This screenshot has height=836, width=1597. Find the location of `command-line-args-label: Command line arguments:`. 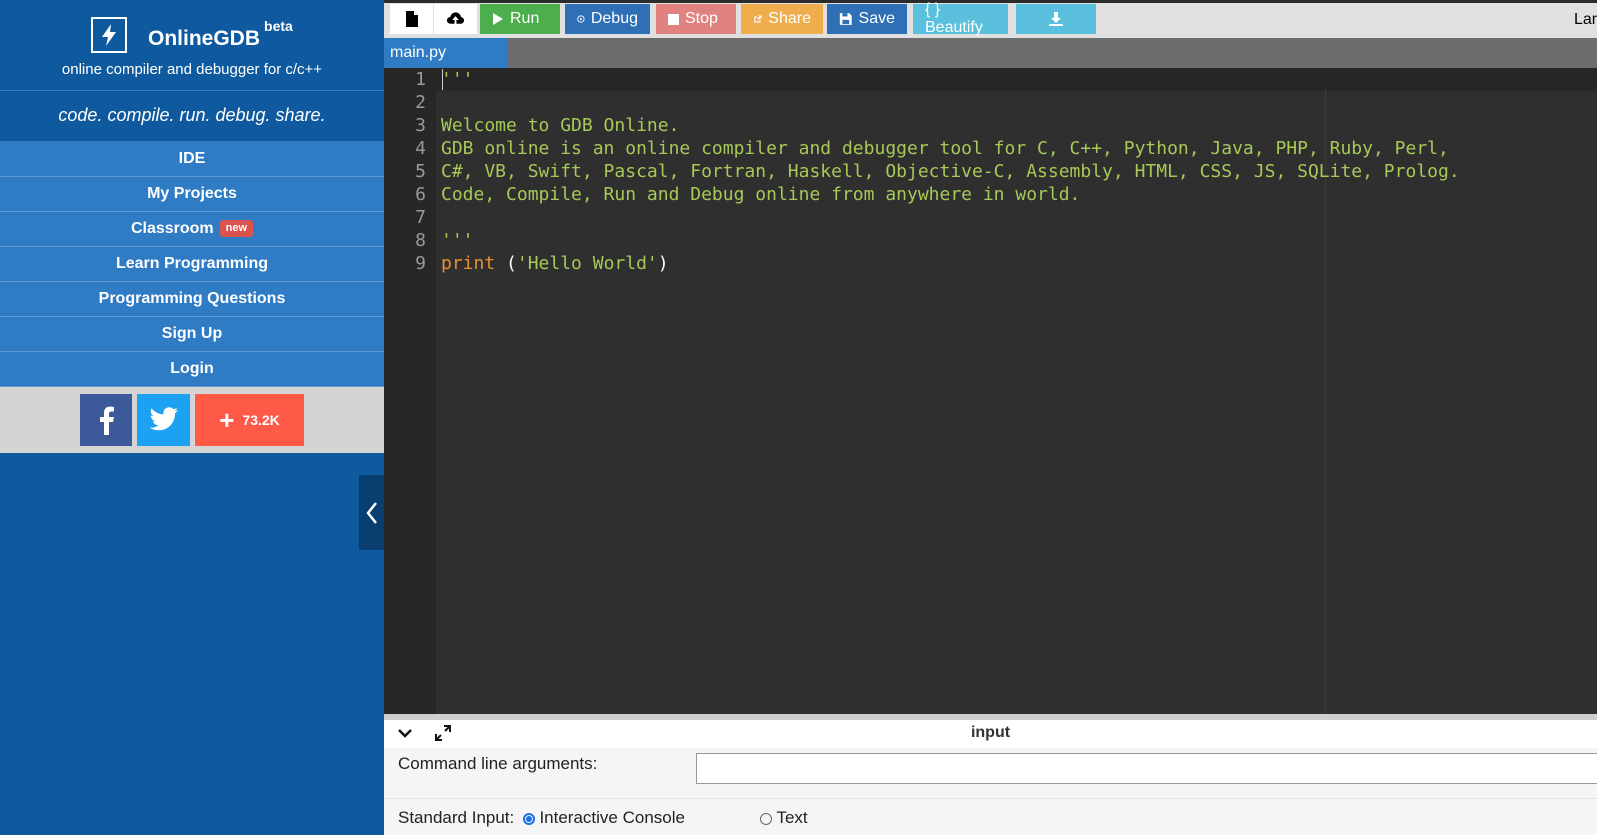

command-line-args-label: Command line arguments: is located at coordinates (498, 763).